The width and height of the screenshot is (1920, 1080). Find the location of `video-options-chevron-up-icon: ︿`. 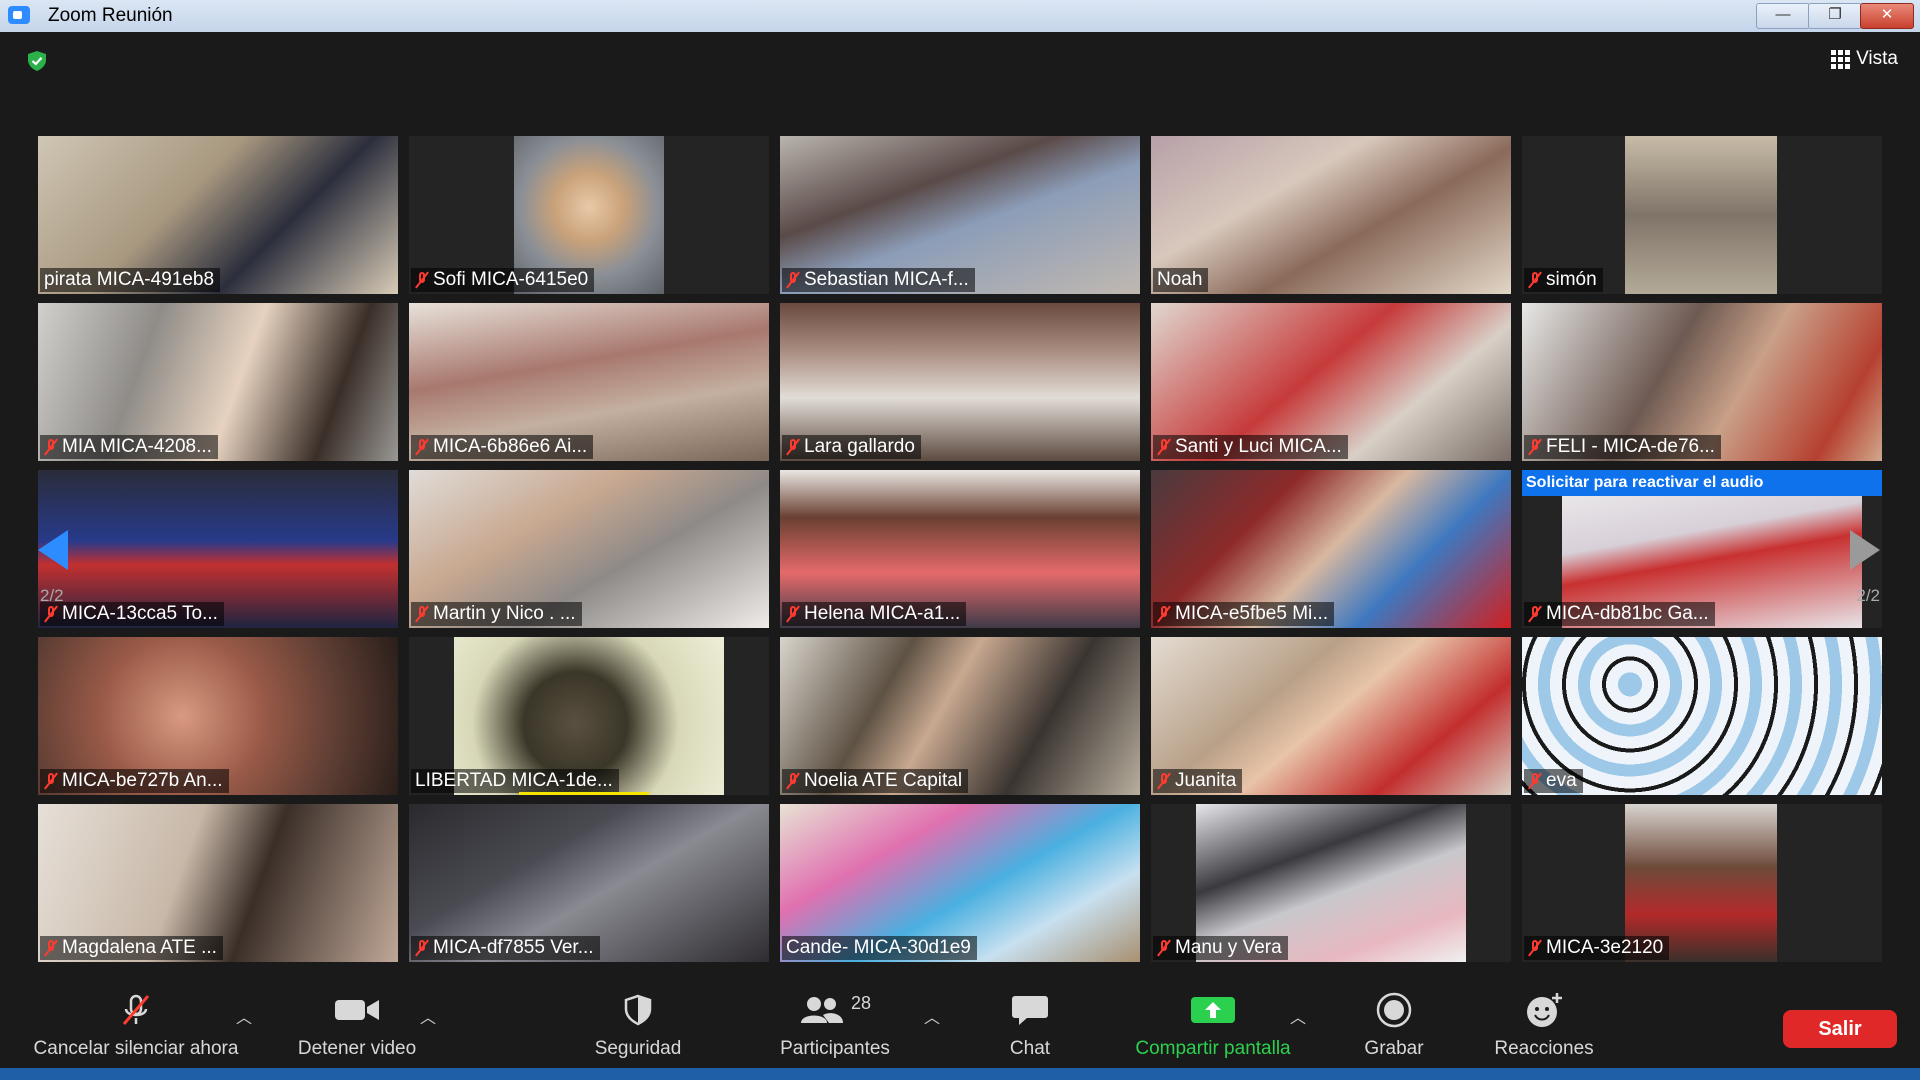

video-options-chevron-up-icon: ︿ is located at coordinates (428, 1016).